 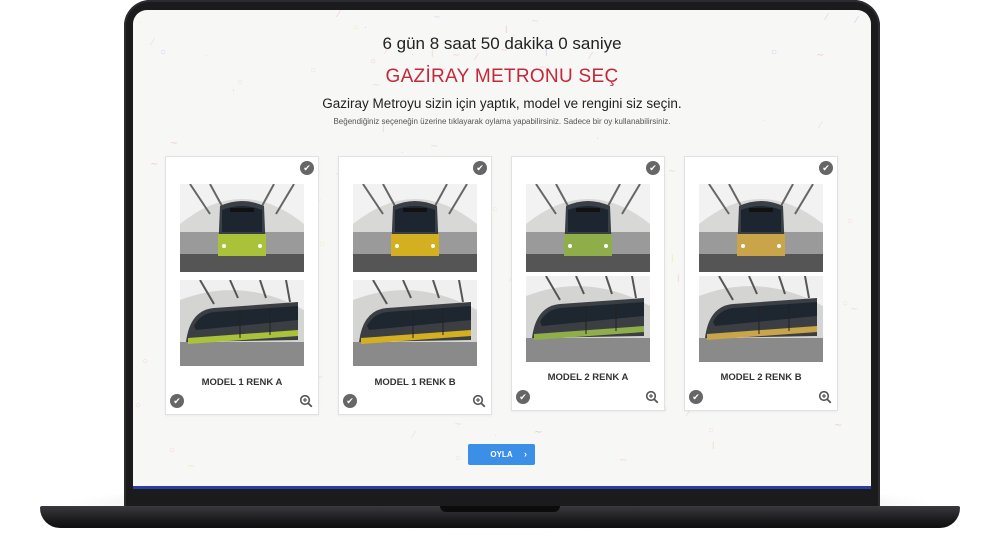 I want to click on screen-edge, so click(x=502, y=487).